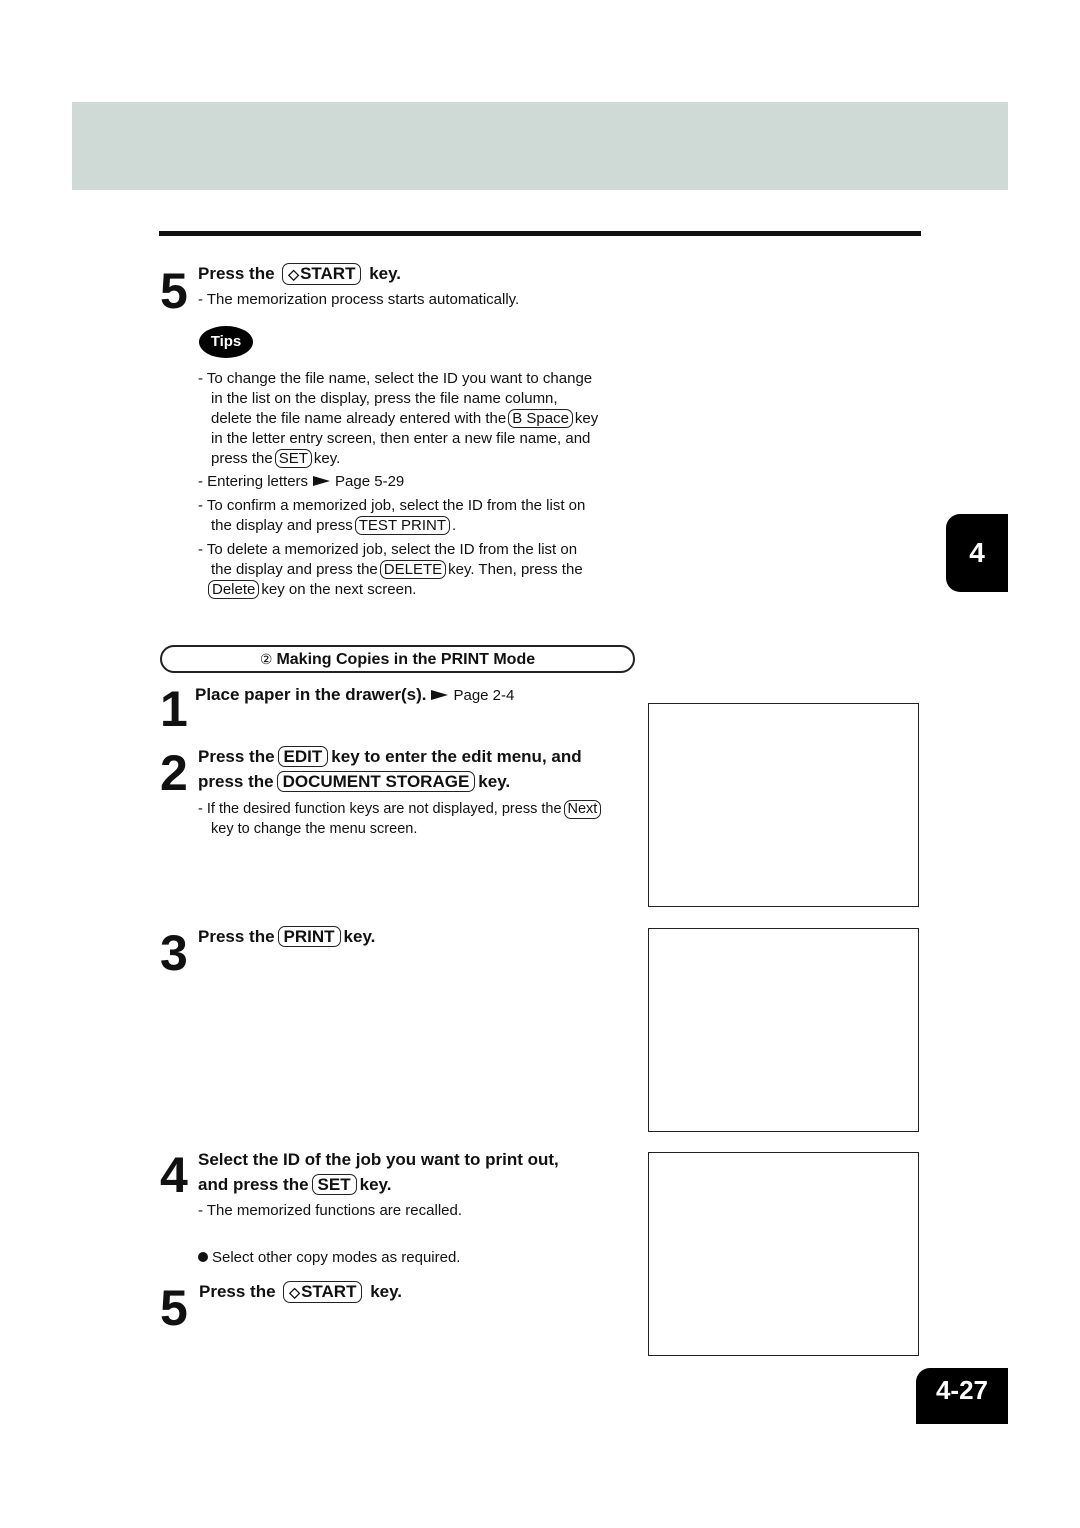 This screenshot has height=1528, width=1080. Describe the element at coordinates (540, 146) in the screenshot. I see `header-band` at that location.